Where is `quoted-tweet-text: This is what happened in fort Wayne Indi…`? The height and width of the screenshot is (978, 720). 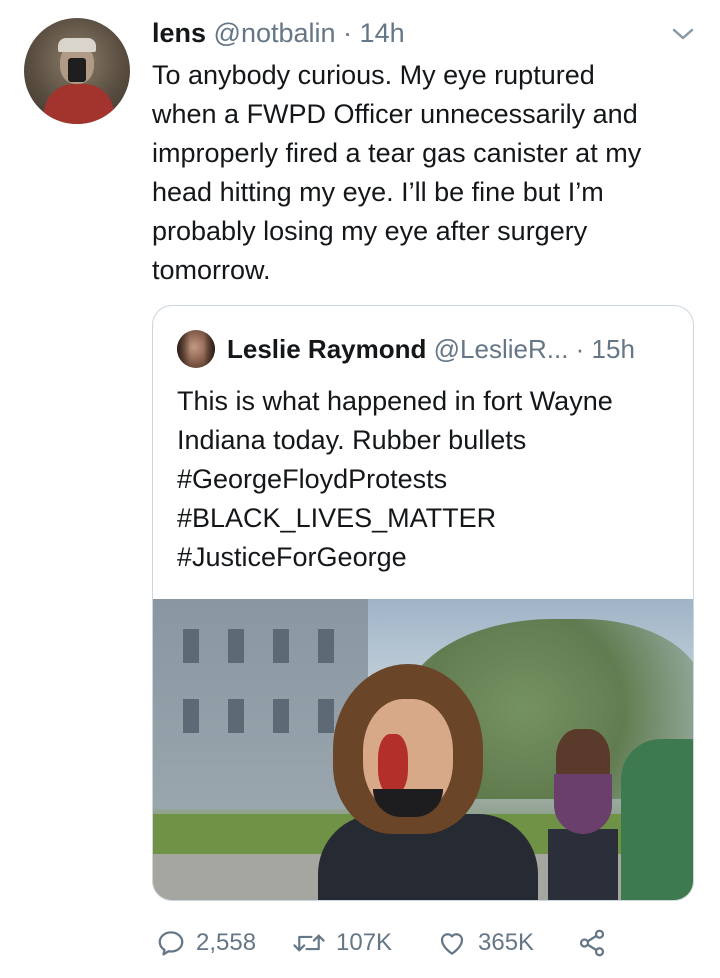
quoted-tweet-text: This is what happened in fort Wayne Indi… is located at coordinates (395, 479).